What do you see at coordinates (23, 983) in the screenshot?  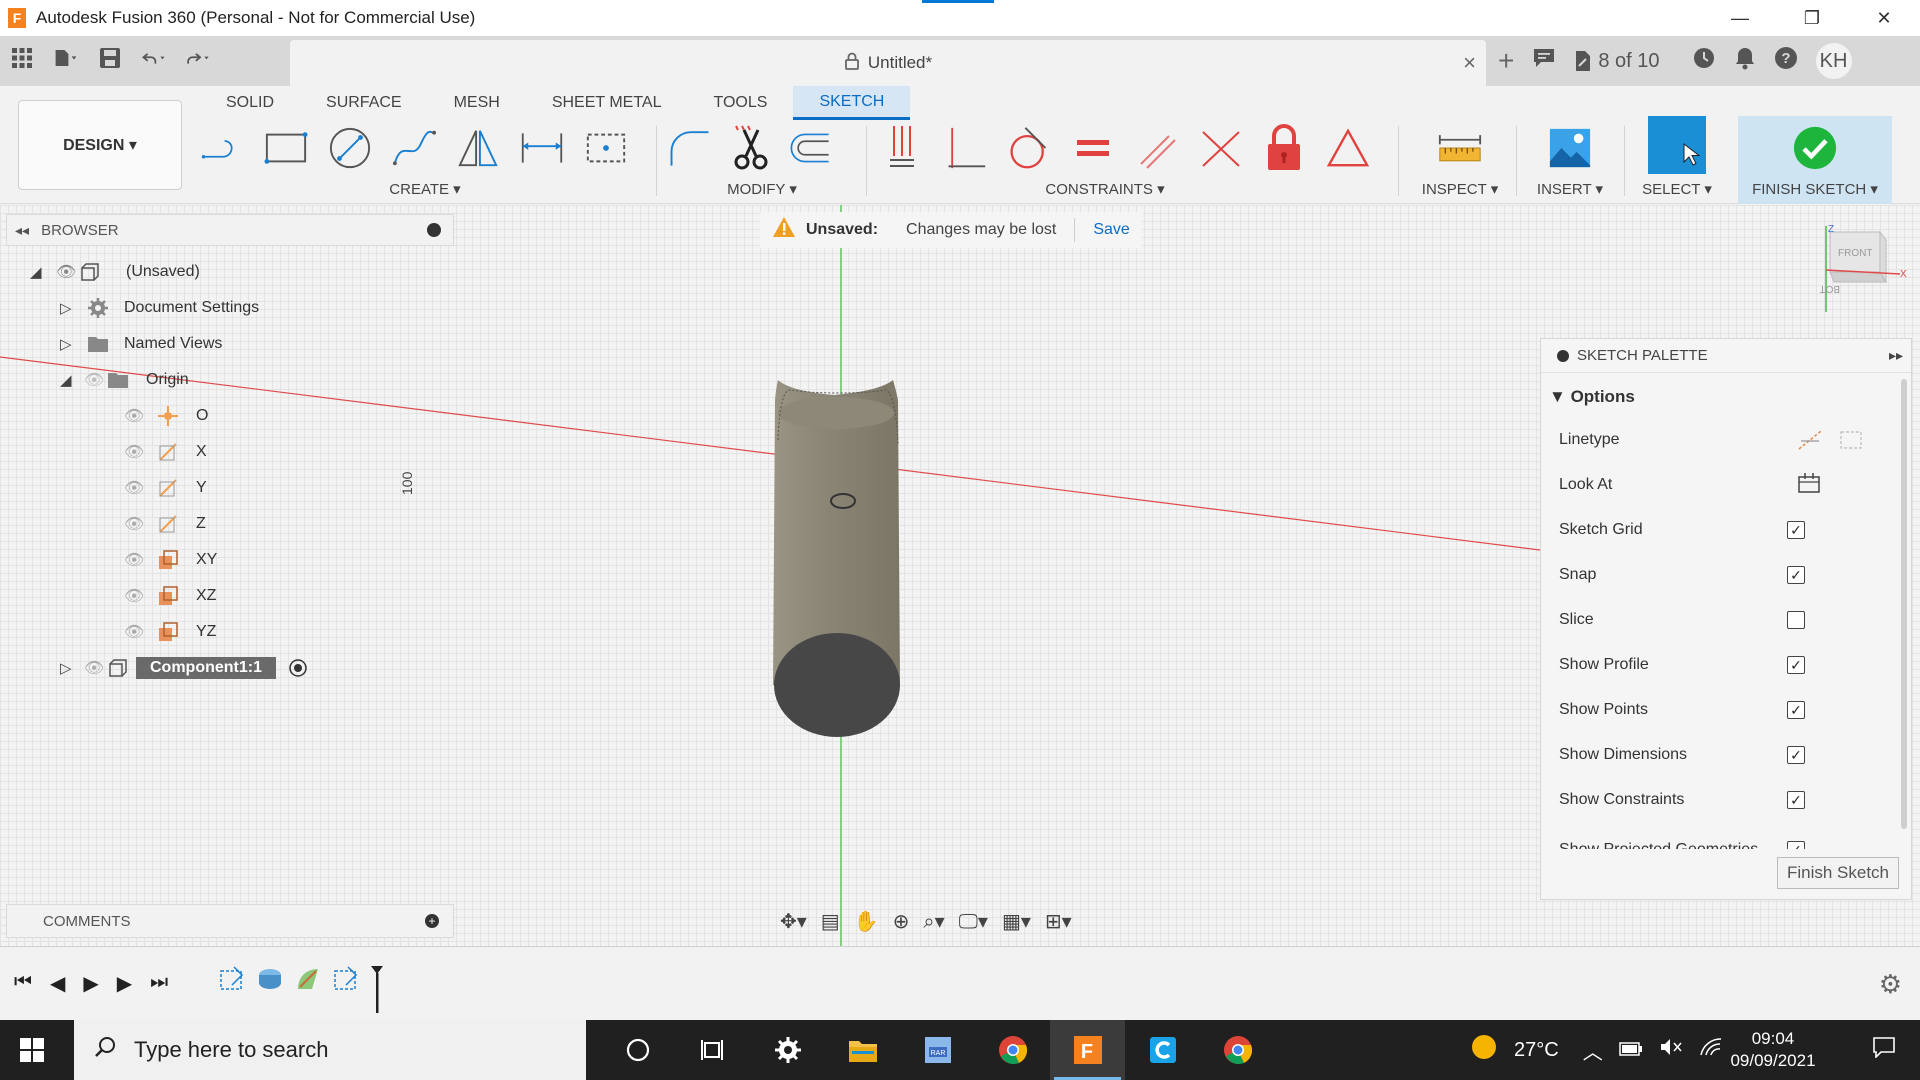 I see `go-to-start-icon: ⏮` at bounding box center [23, 983].